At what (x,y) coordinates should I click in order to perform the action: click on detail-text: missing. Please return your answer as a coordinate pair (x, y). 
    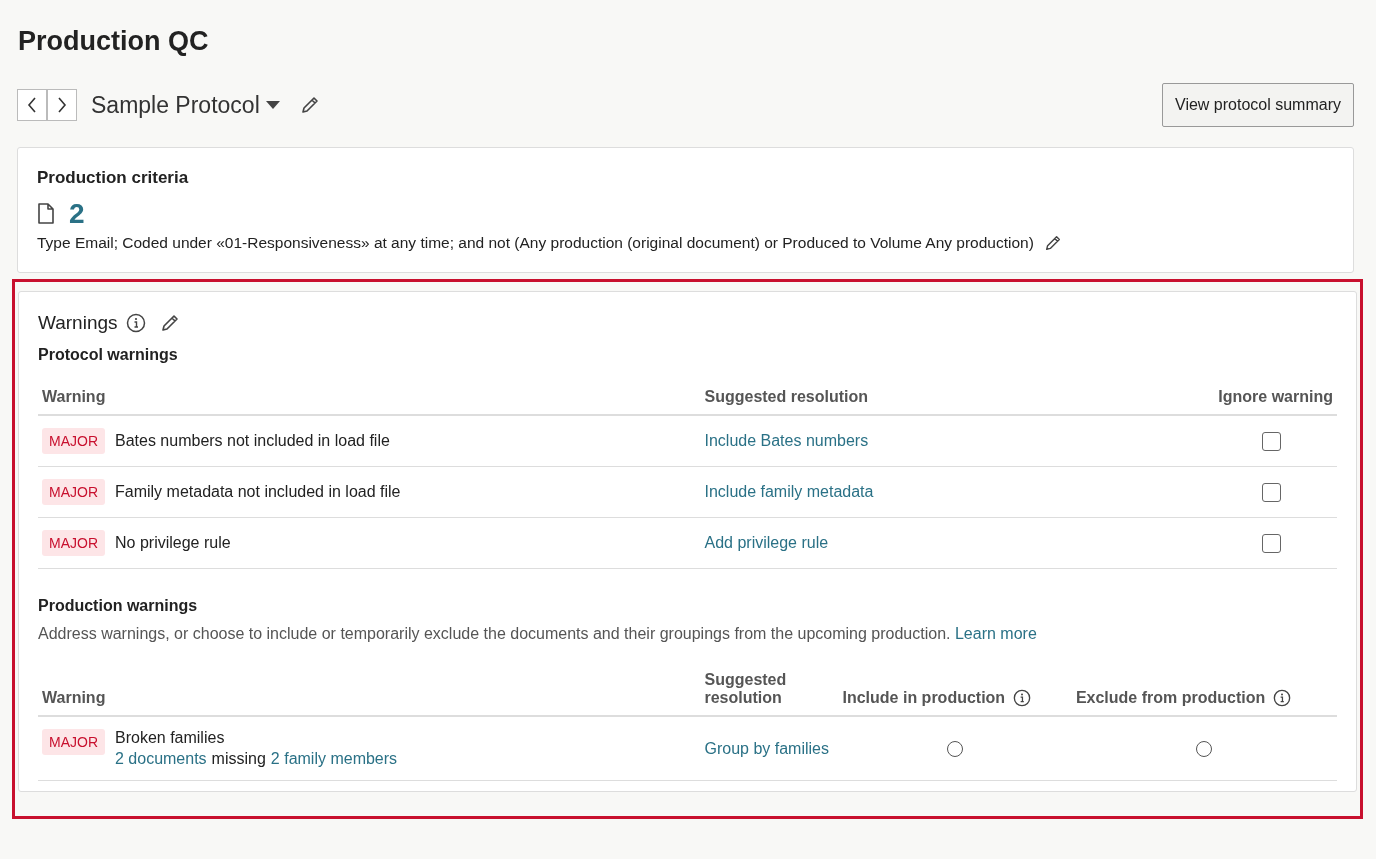
    Looking at the image, I should click on (238, 759).